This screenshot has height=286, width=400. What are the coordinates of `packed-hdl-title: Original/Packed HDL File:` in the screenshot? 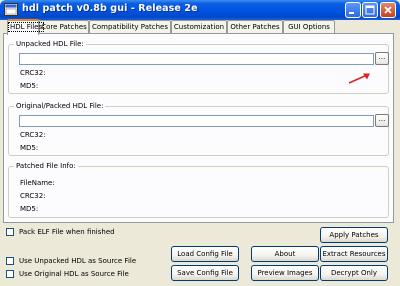 It's located at (60, 106).